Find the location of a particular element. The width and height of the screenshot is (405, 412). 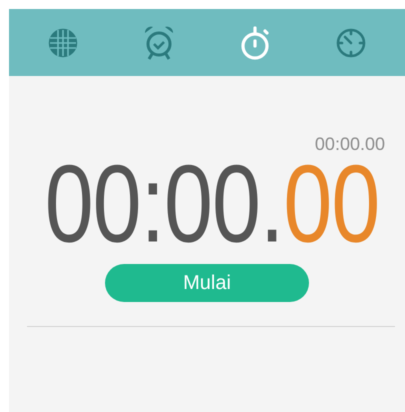

timer-tab is located at coordinates (351, 42).